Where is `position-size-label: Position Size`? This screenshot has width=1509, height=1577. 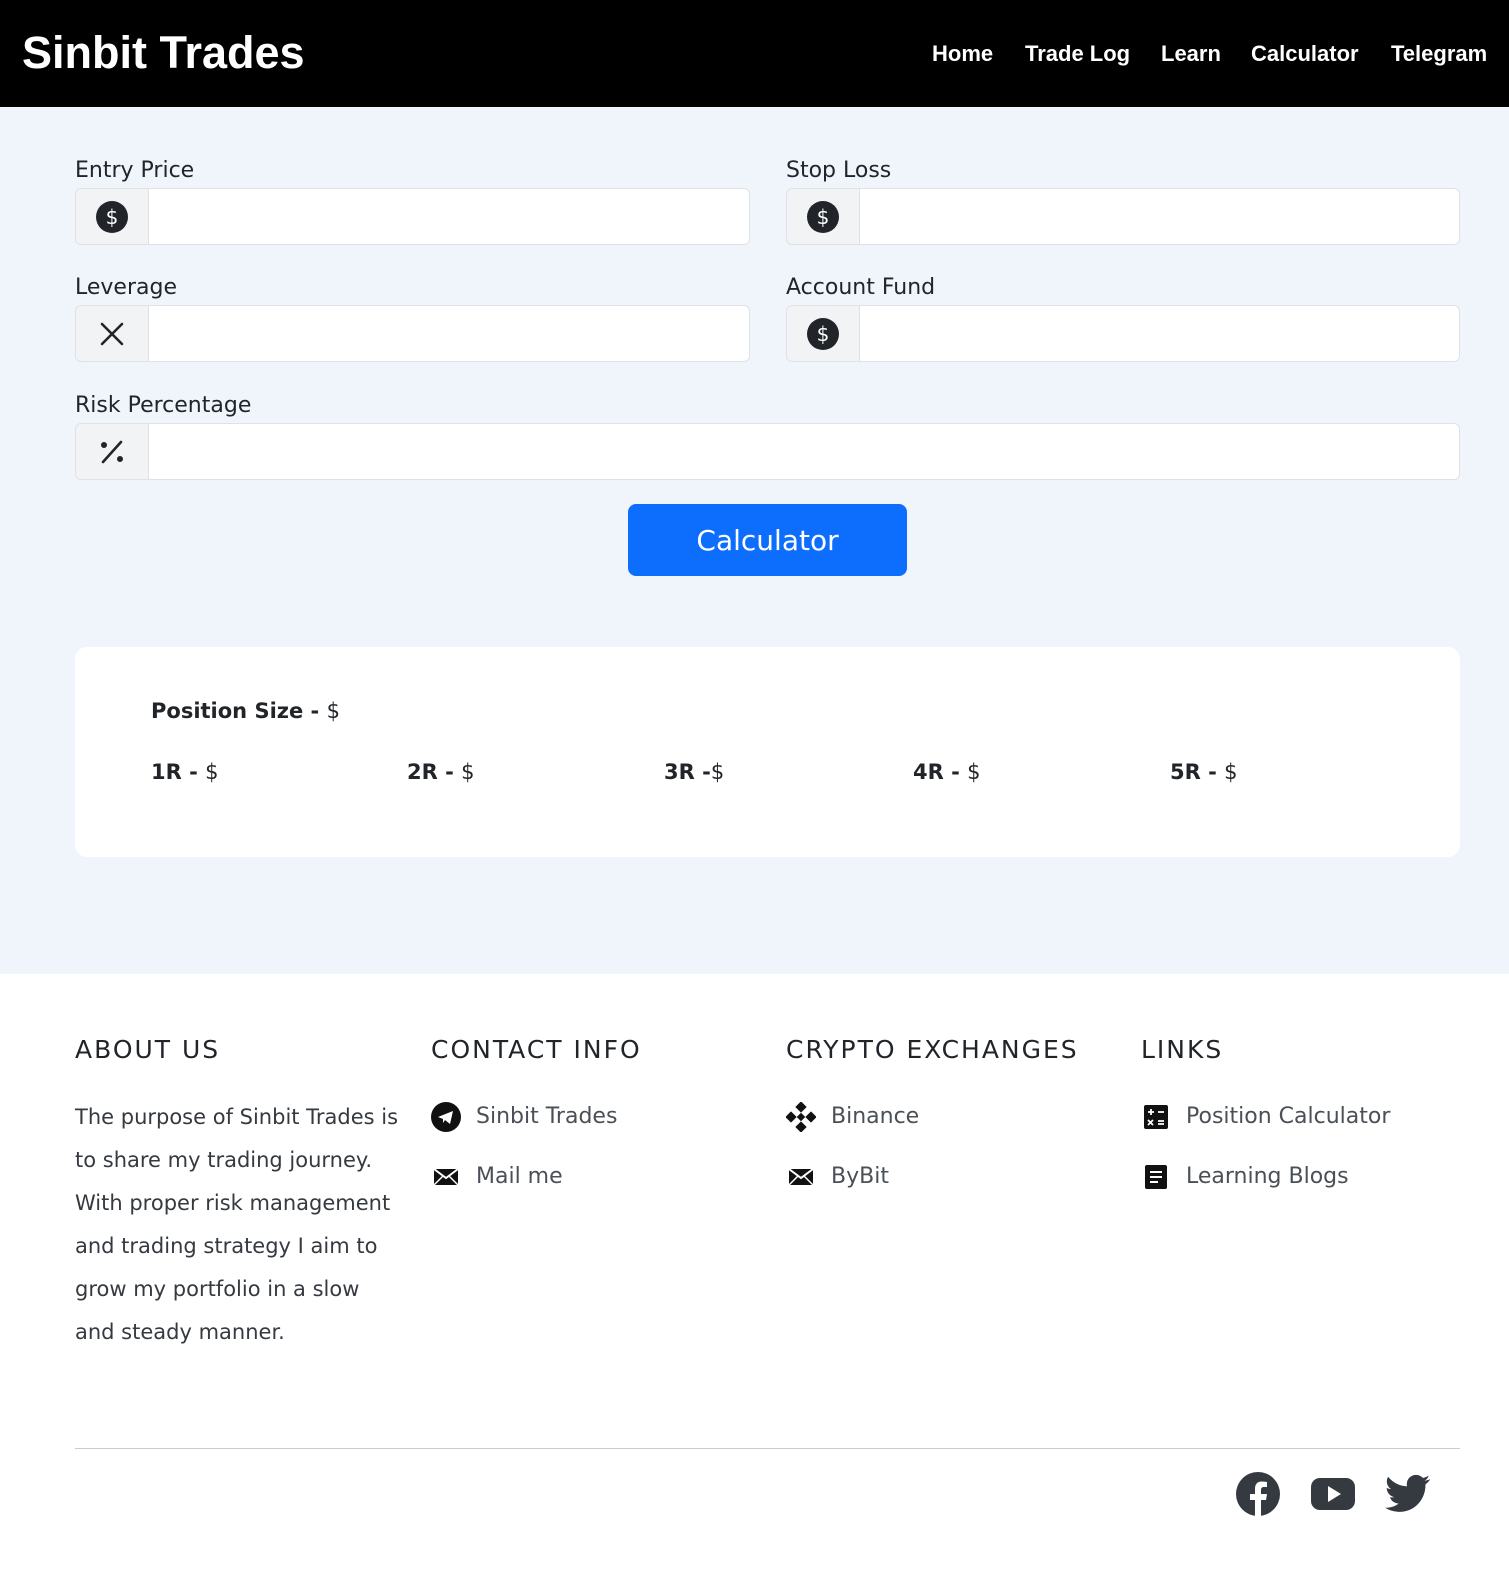 position-size-label: Position Size is located at coordinates (227, 711).